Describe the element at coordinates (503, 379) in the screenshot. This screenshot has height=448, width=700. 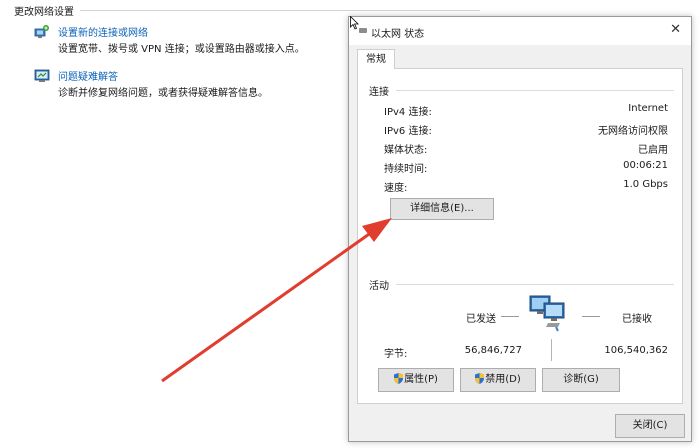
I see `disable-button-label: 禁用(D)` at that location.